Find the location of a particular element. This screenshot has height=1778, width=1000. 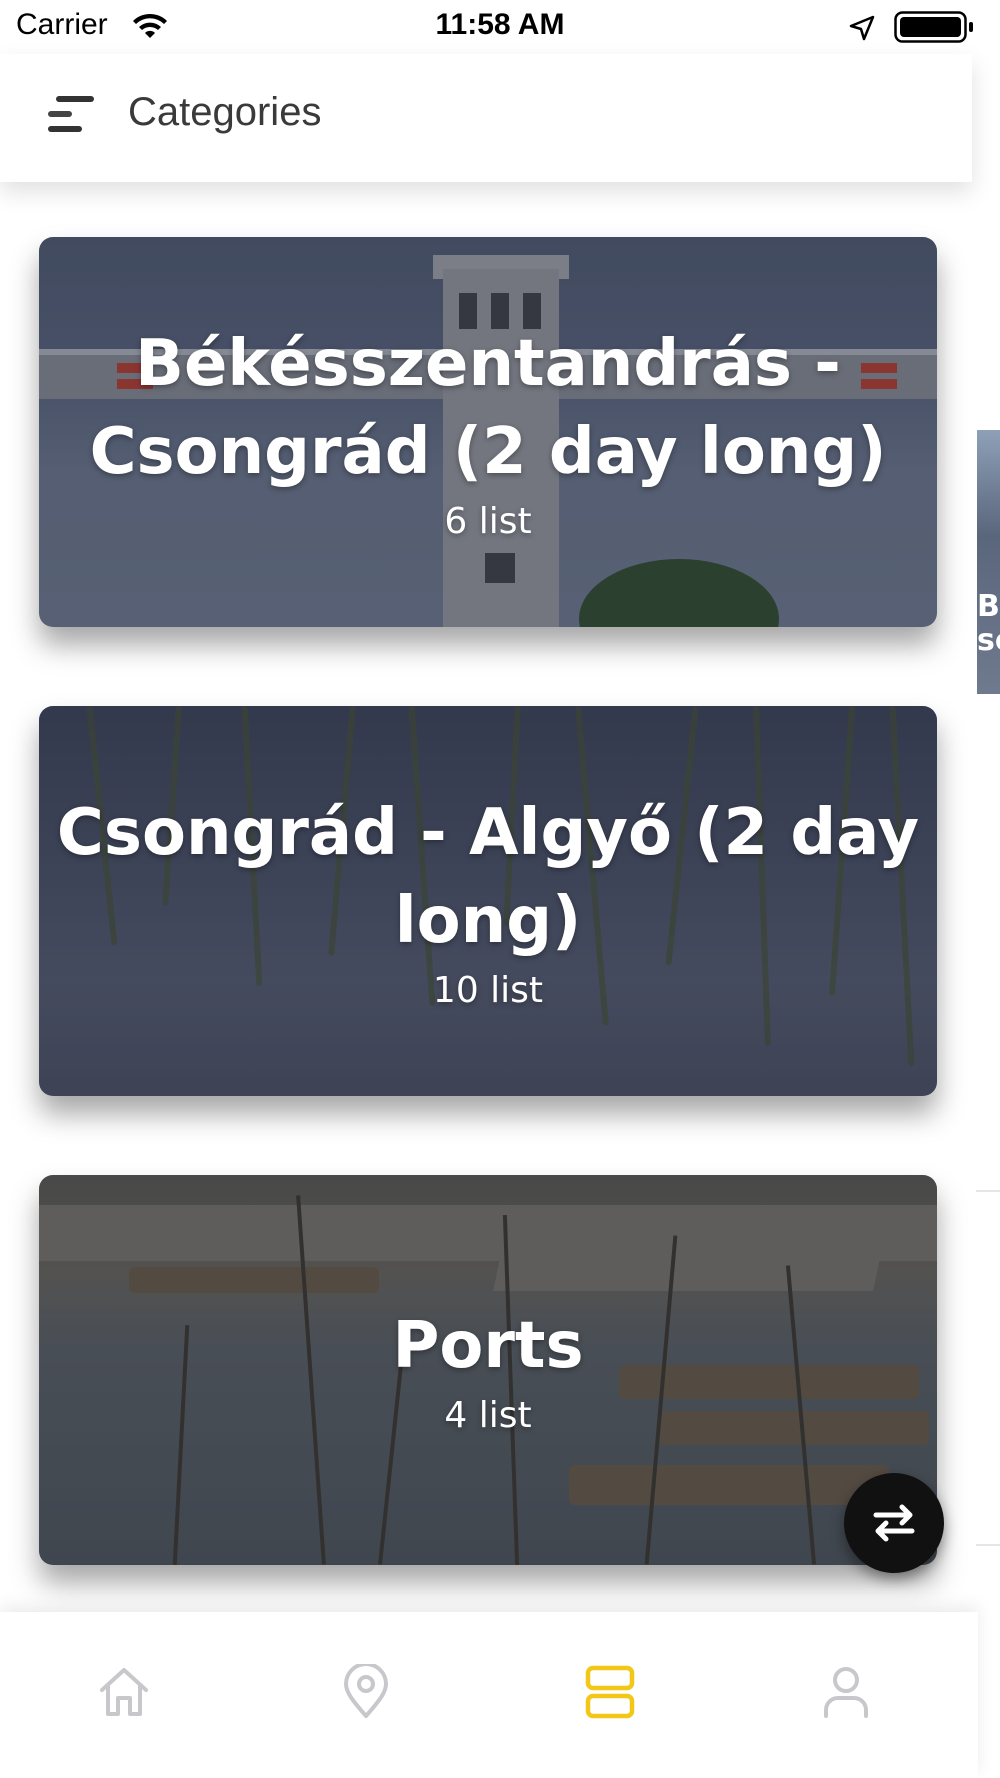

map-pin-icon is located at coordinates (366, 1690).